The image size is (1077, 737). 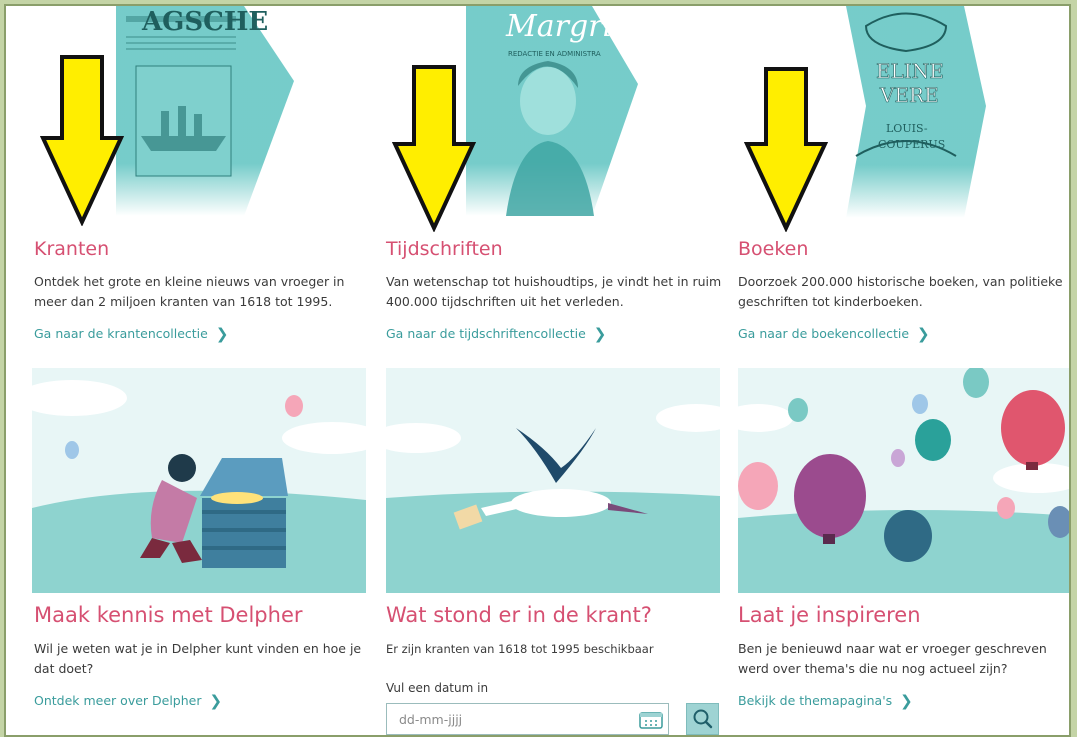 I want to click on kranten-link-label: Ga naar de krantencollectie, so click(x=121, y=333).